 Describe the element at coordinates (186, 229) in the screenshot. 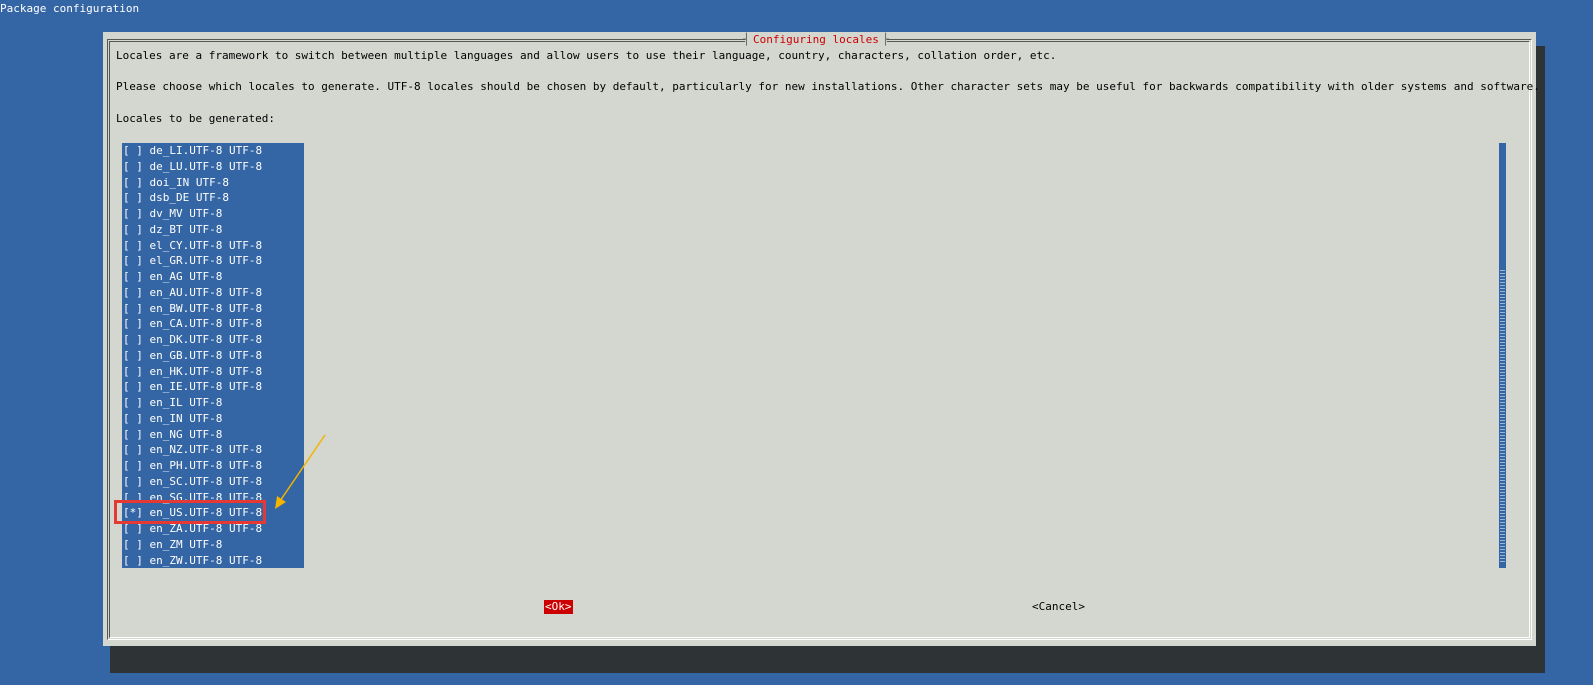

I see `locale-label: dz_BT UTF-8` at that location.